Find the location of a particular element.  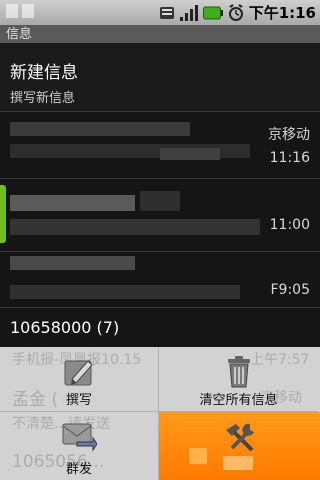

conversation-time: F9:05 is located at coordinates (290, 290).